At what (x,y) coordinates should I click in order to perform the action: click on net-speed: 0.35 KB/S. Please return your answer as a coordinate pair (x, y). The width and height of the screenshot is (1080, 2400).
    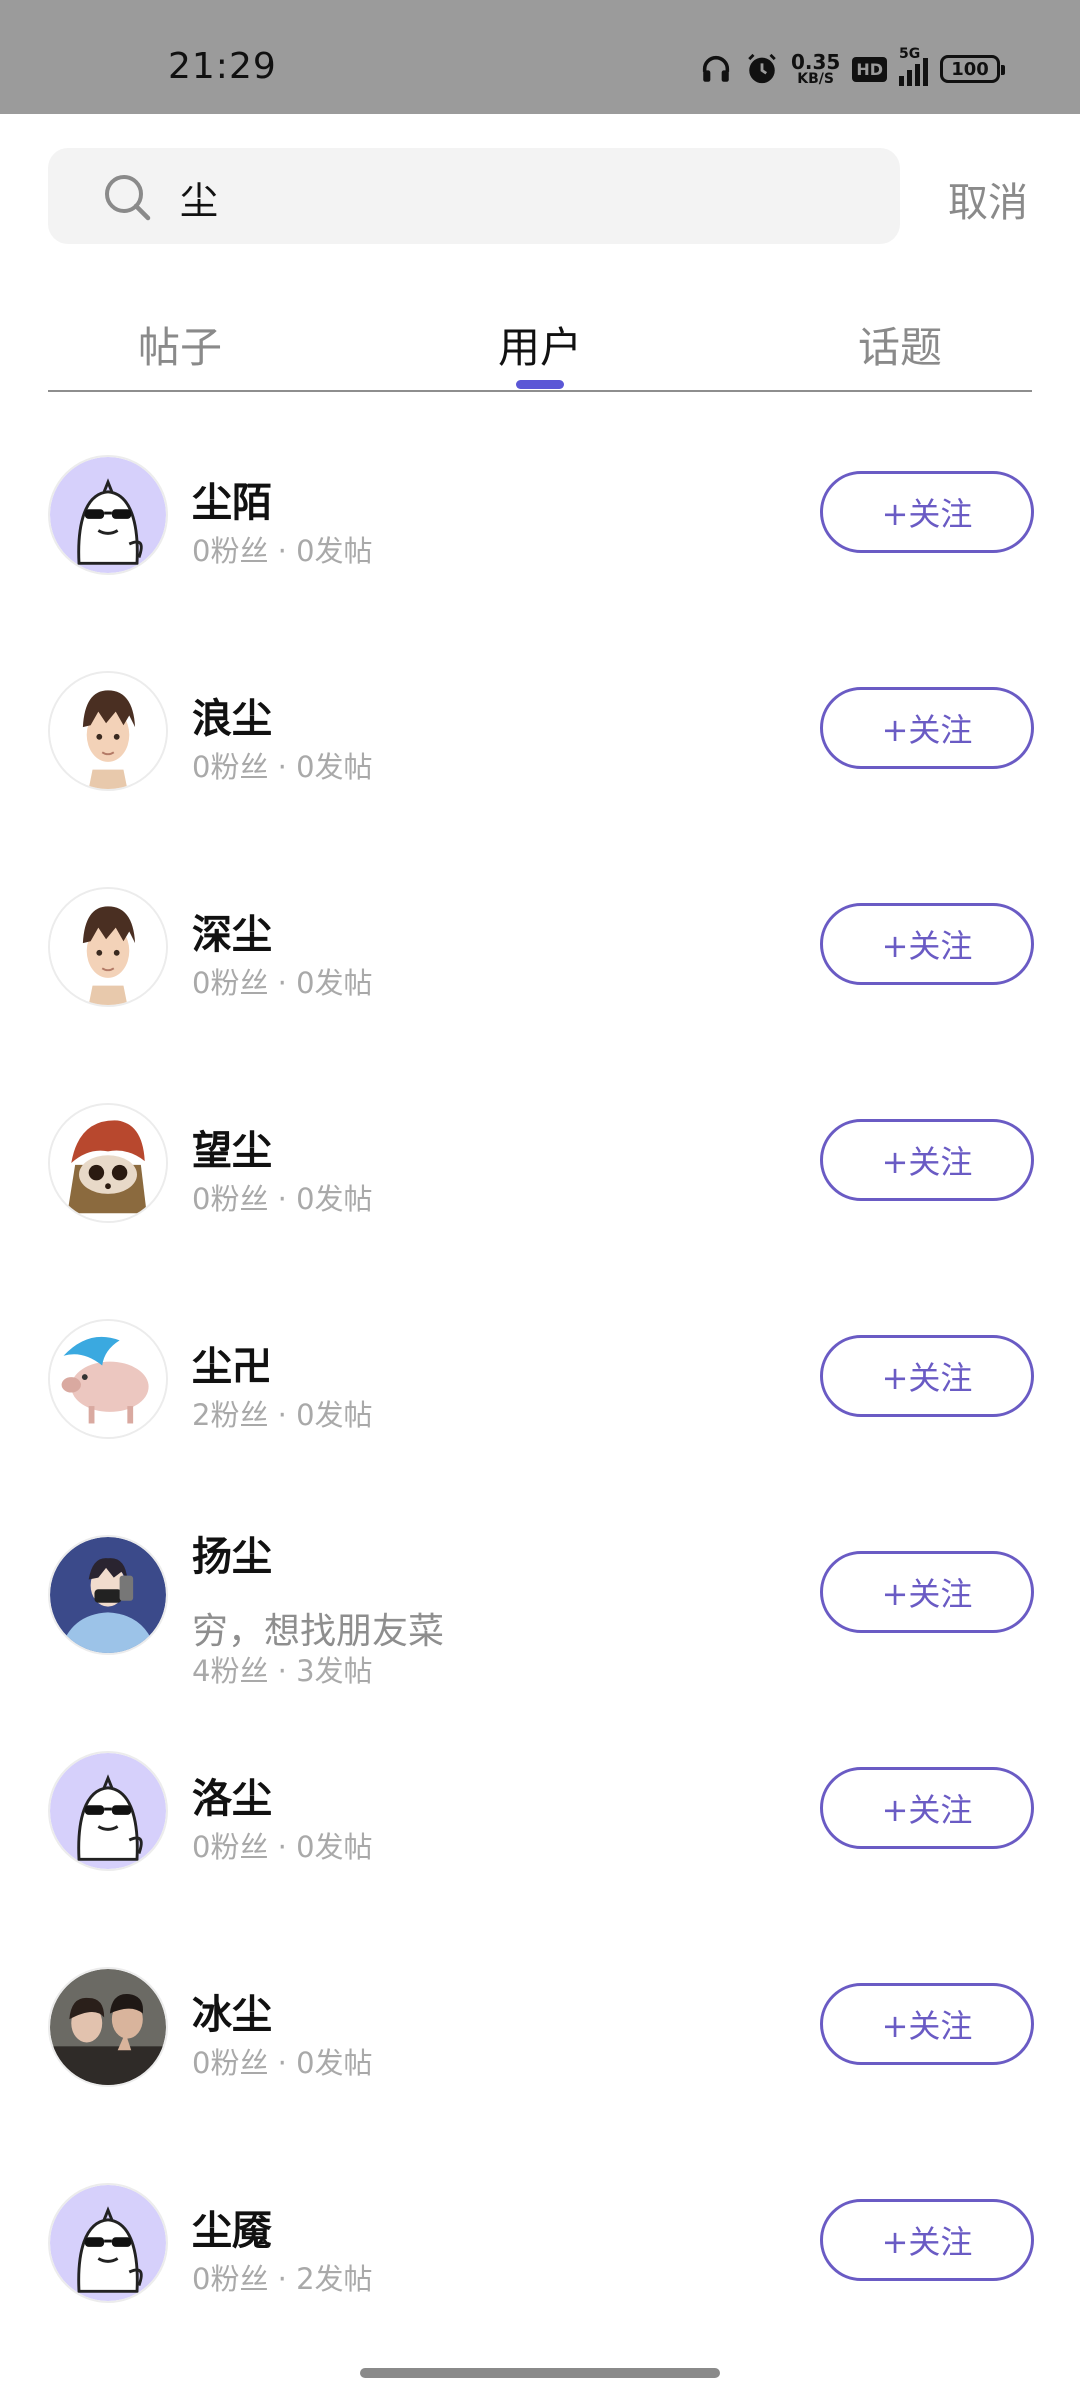
    Looking at the image, I should click on (815, 69).